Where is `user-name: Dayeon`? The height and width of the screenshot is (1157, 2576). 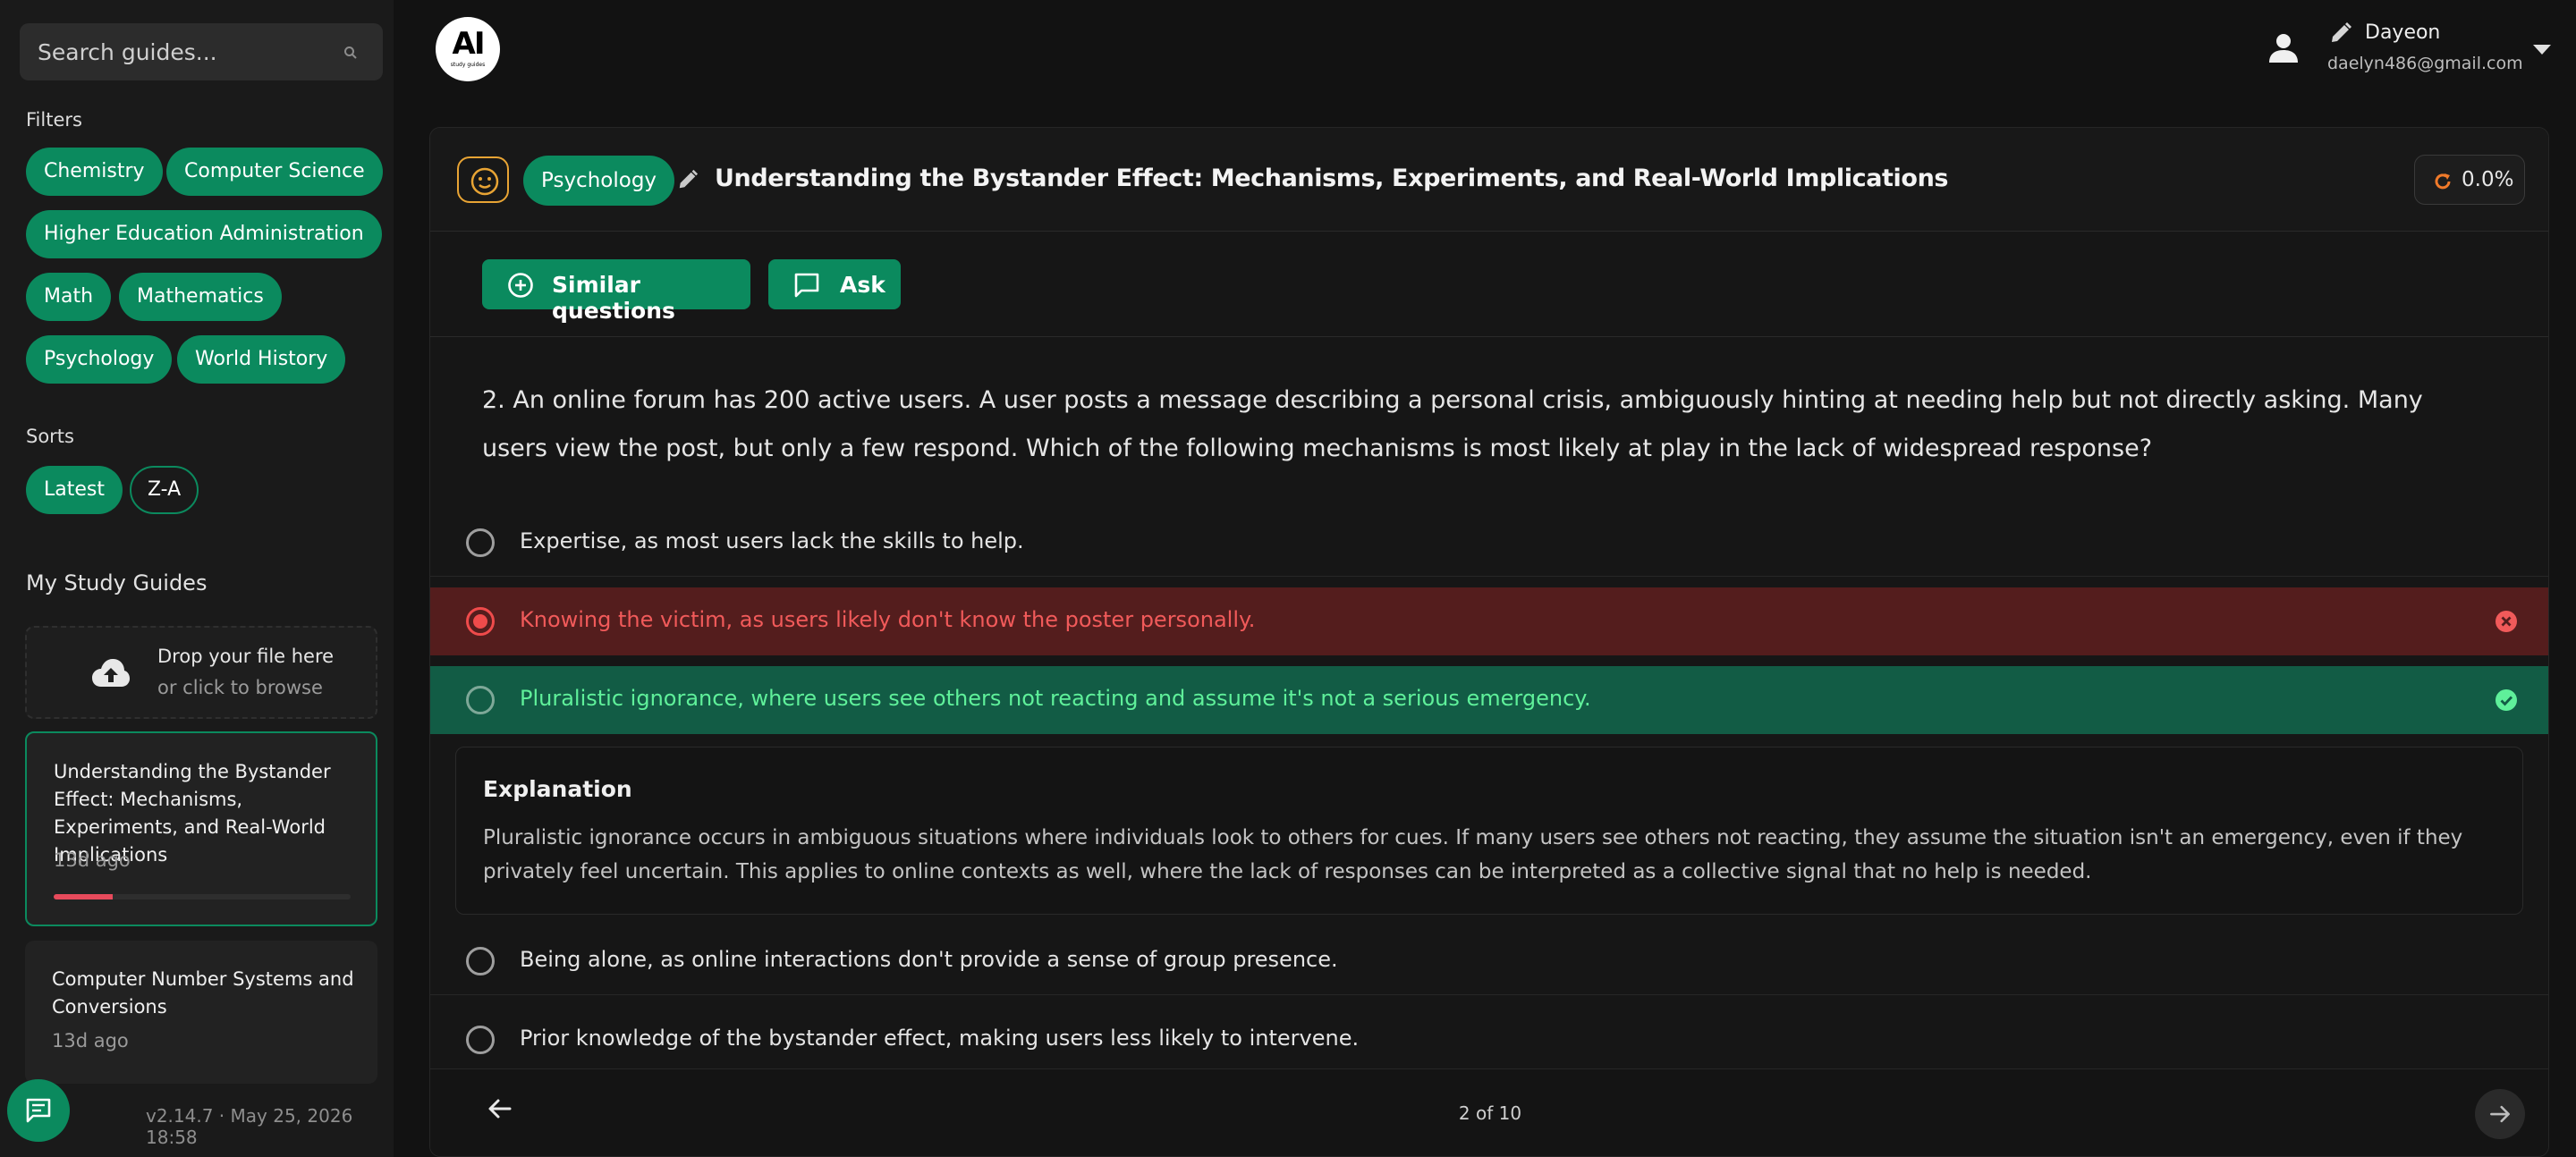 user-name: Dayeon is located at coordinates (2403, 32).